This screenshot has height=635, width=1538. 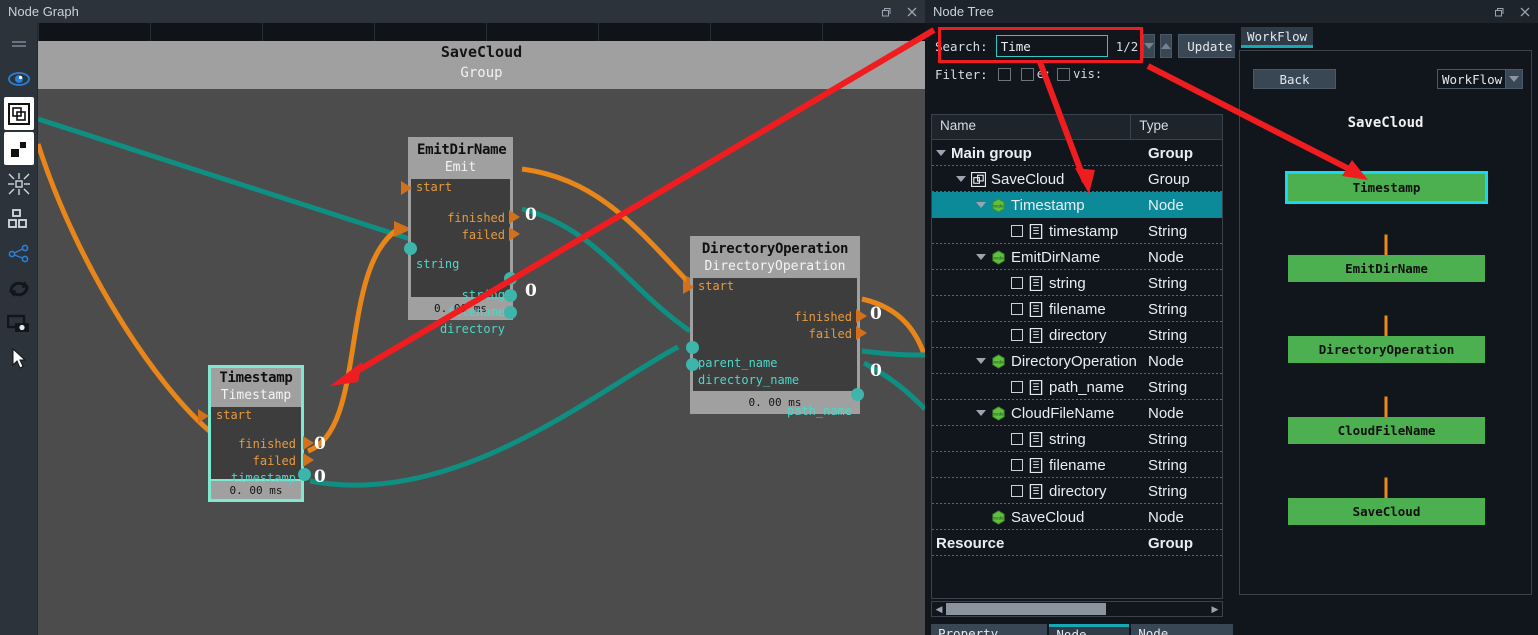 I want to click on port-string-in: string, so click(x=460, y=264).